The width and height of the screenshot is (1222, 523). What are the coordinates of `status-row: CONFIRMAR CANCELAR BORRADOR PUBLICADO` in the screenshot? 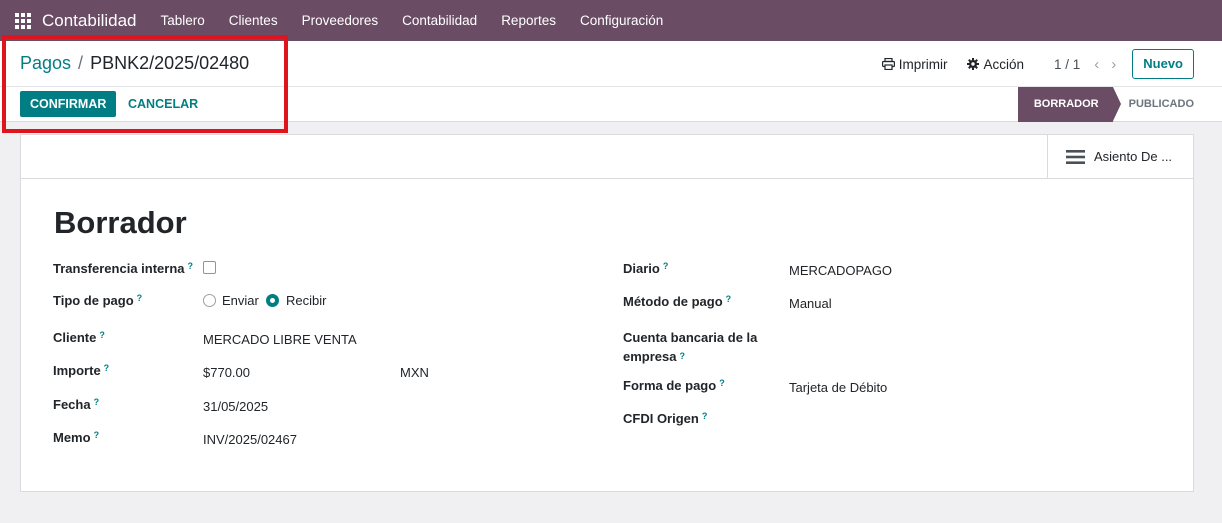 It's located at (611, 104).